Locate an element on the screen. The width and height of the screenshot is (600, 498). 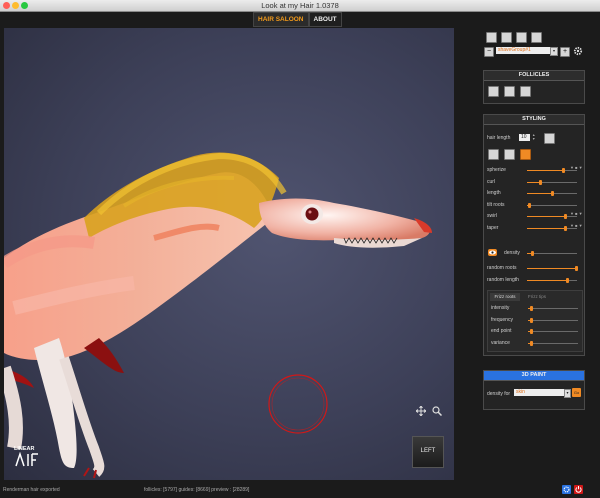
pan-icon is located at coordinates (421, 411).